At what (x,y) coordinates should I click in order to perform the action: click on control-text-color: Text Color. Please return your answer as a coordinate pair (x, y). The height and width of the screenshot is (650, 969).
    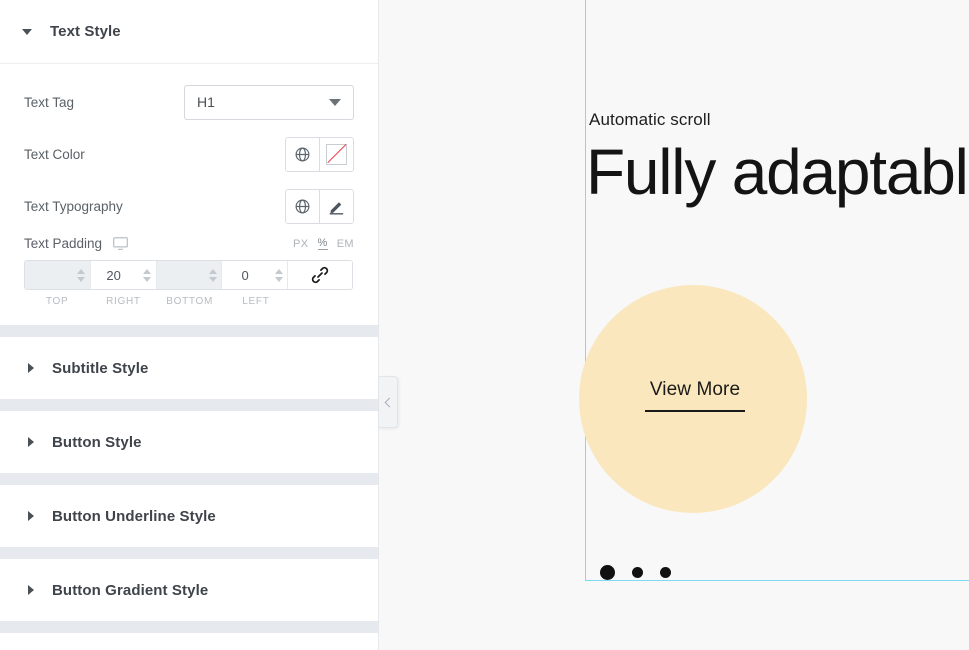
    Looking at the image, I should click on (189, 154).